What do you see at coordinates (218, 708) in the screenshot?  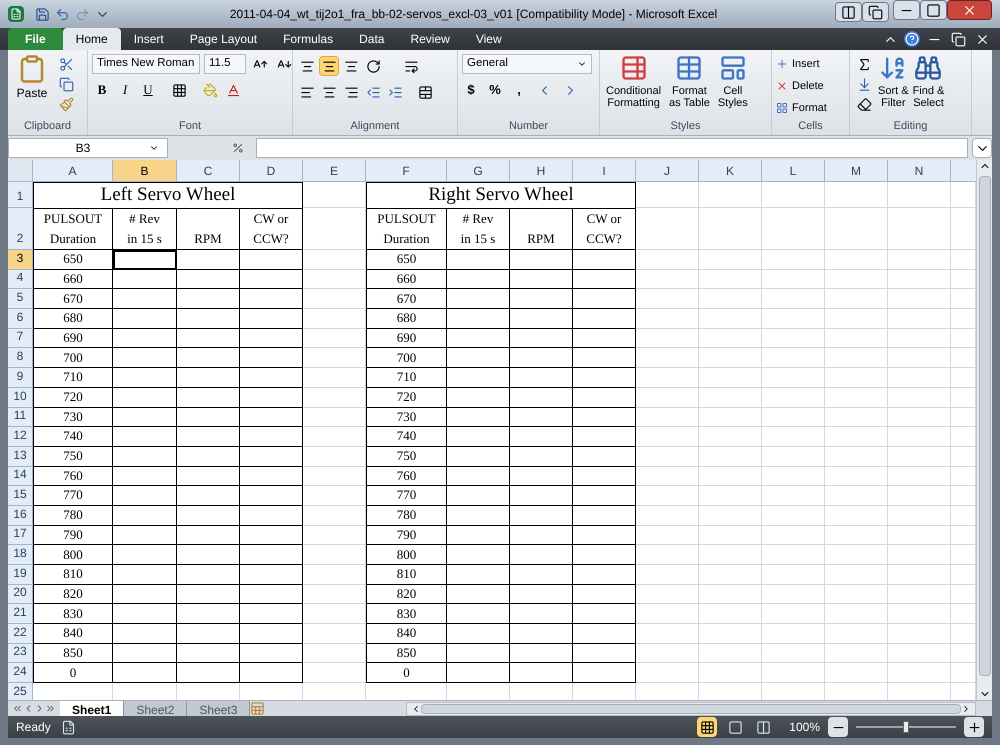 I see `sheet-tab: Sheet3` at bounding box center [218, 708].